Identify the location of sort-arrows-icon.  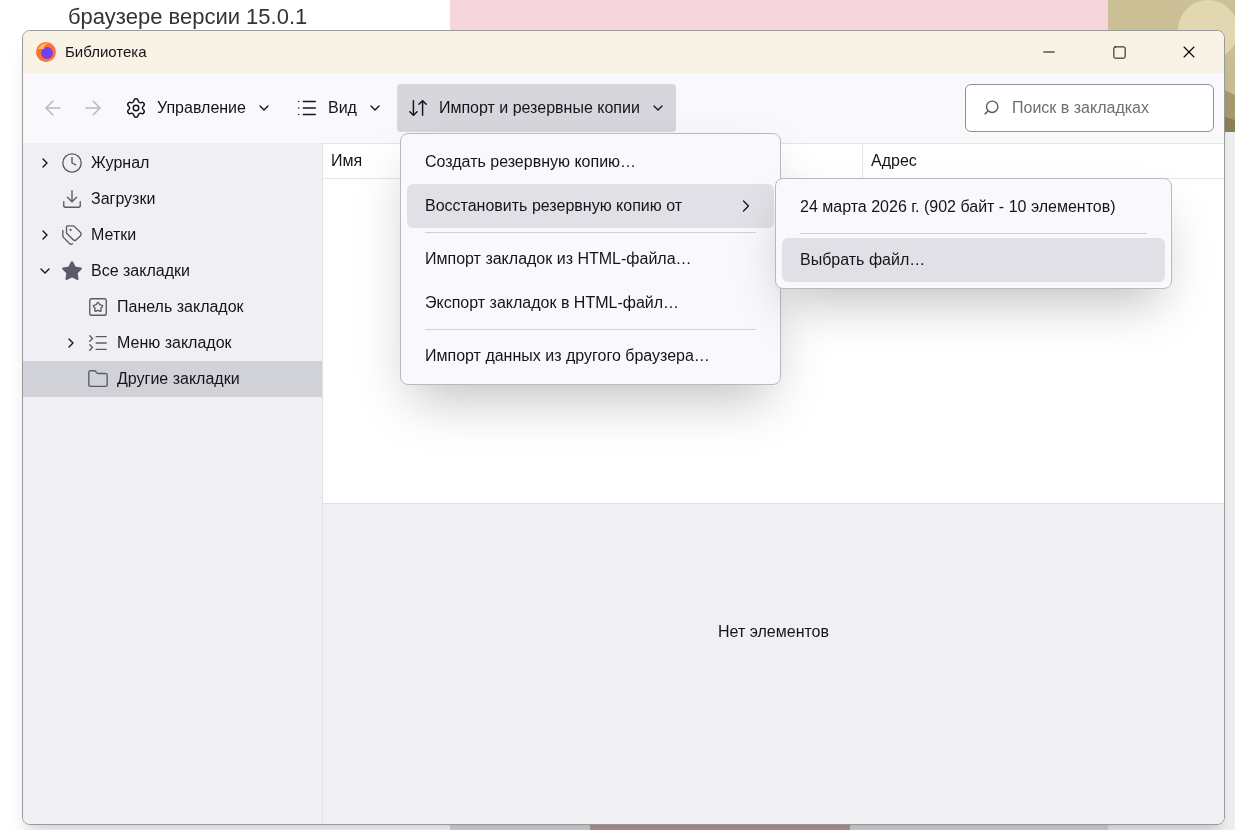
(417, 108).